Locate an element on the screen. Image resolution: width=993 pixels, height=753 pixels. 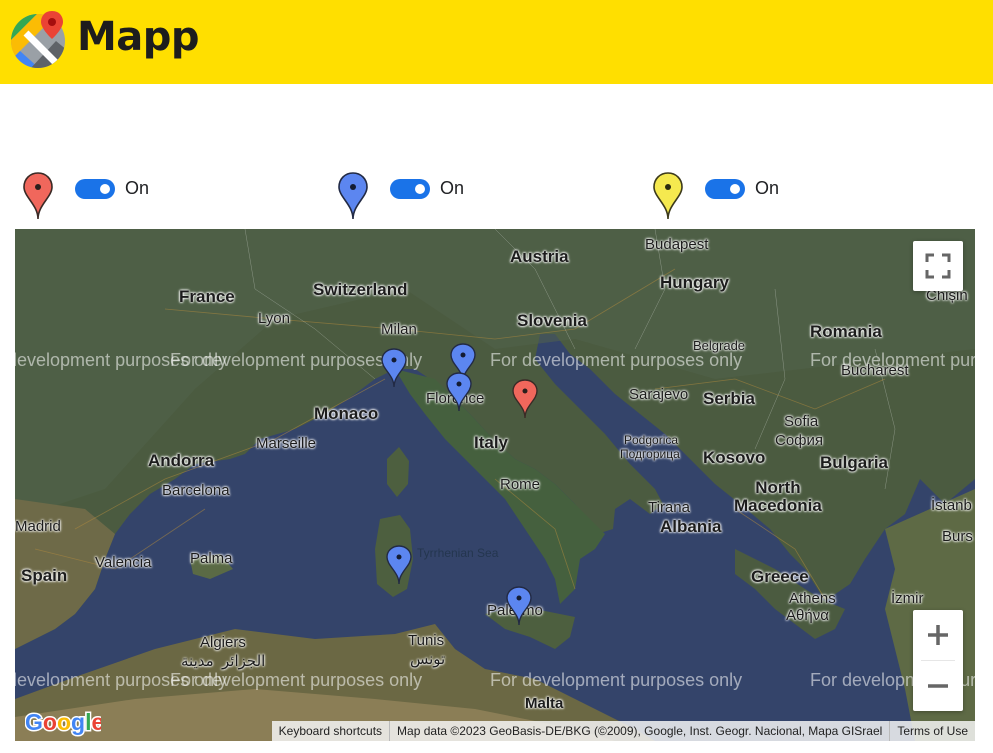
city-label: İzmir is located at coordinates (907, 598).